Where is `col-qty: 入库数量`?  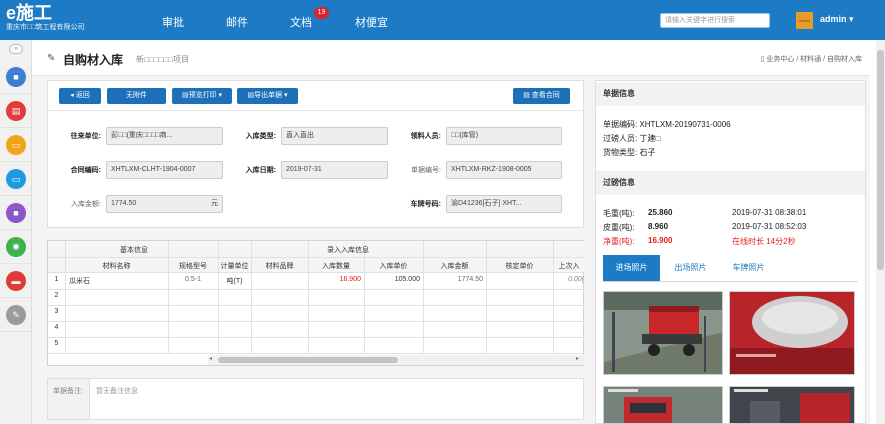
col-qty: 入库数量 is located at coordinates (336, 266).